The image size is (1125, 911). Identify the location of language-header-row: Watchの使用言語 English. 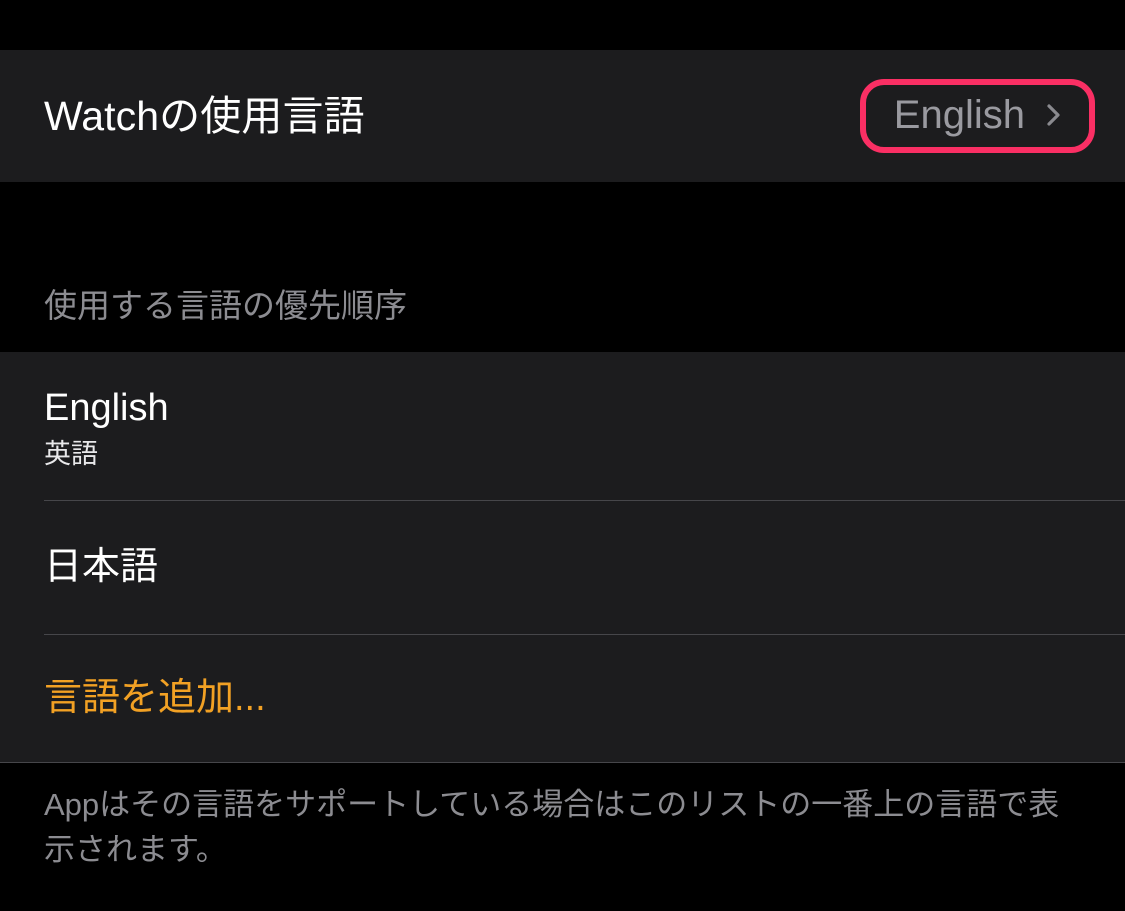
(562, 116).